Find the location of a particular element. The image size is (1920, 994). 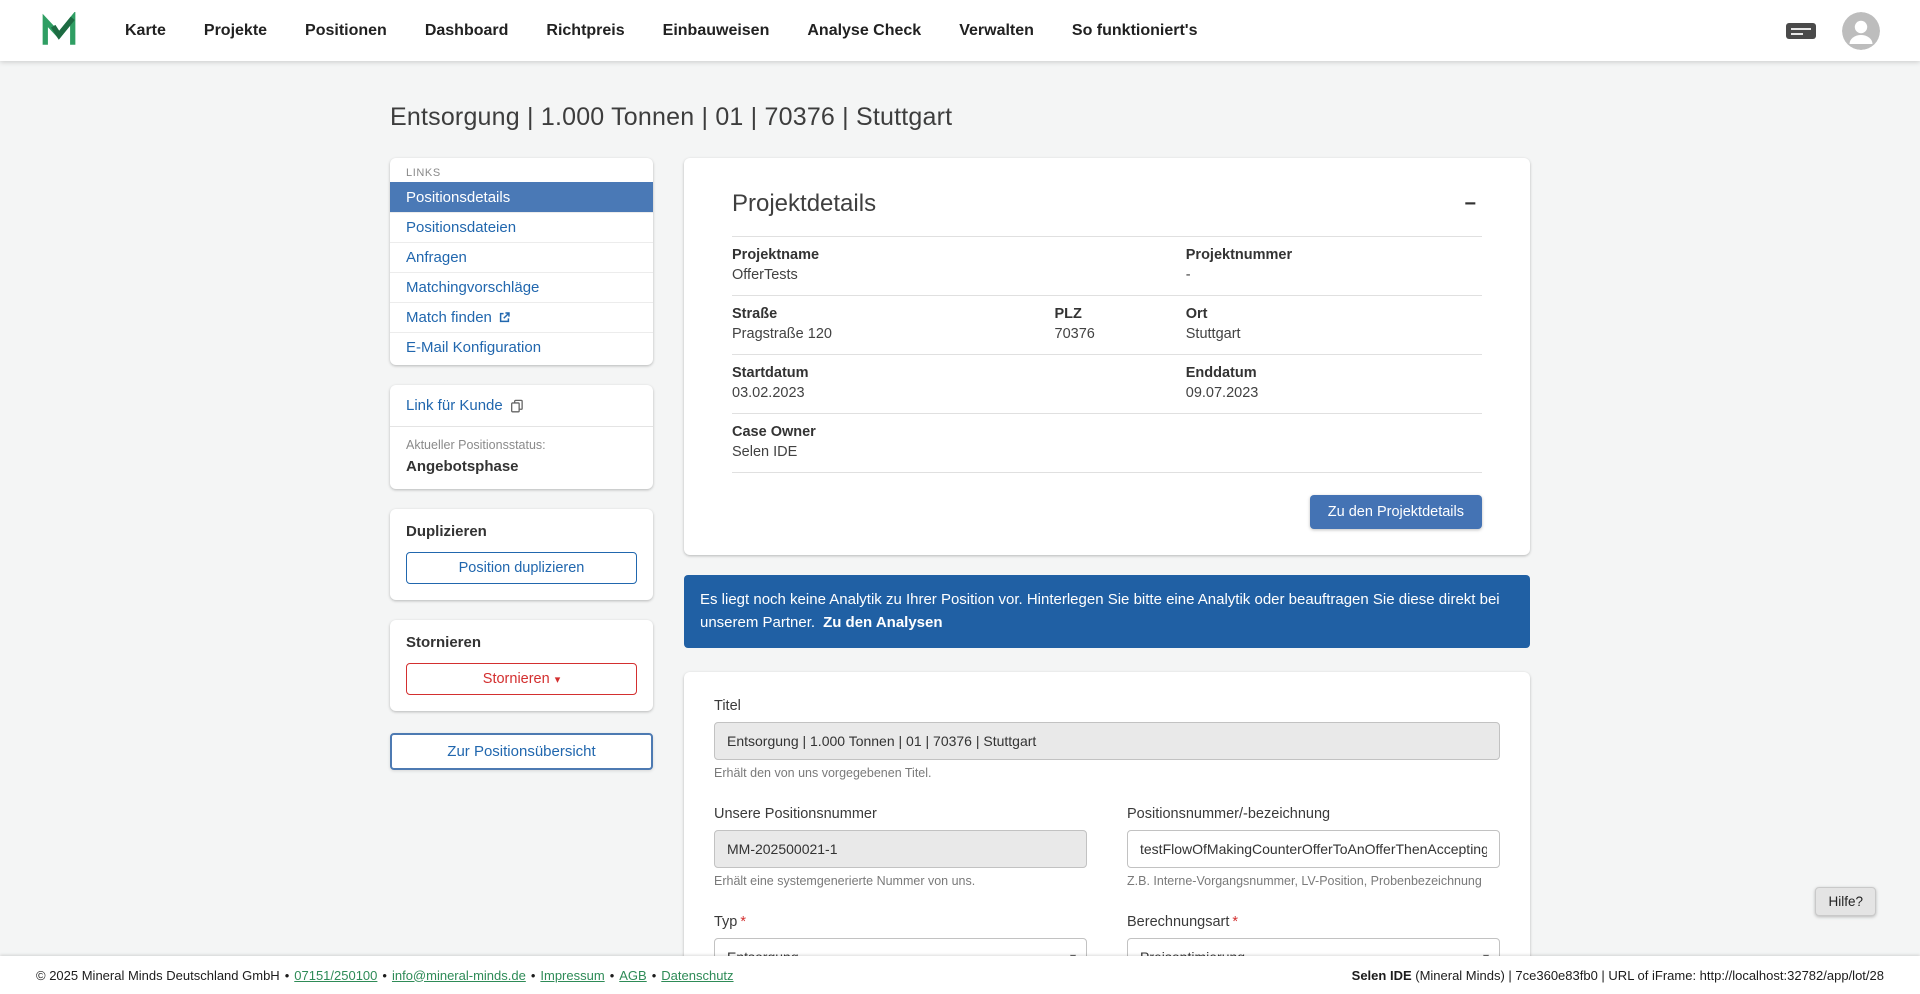

user-avatar is located at coordinates (1861, 30).